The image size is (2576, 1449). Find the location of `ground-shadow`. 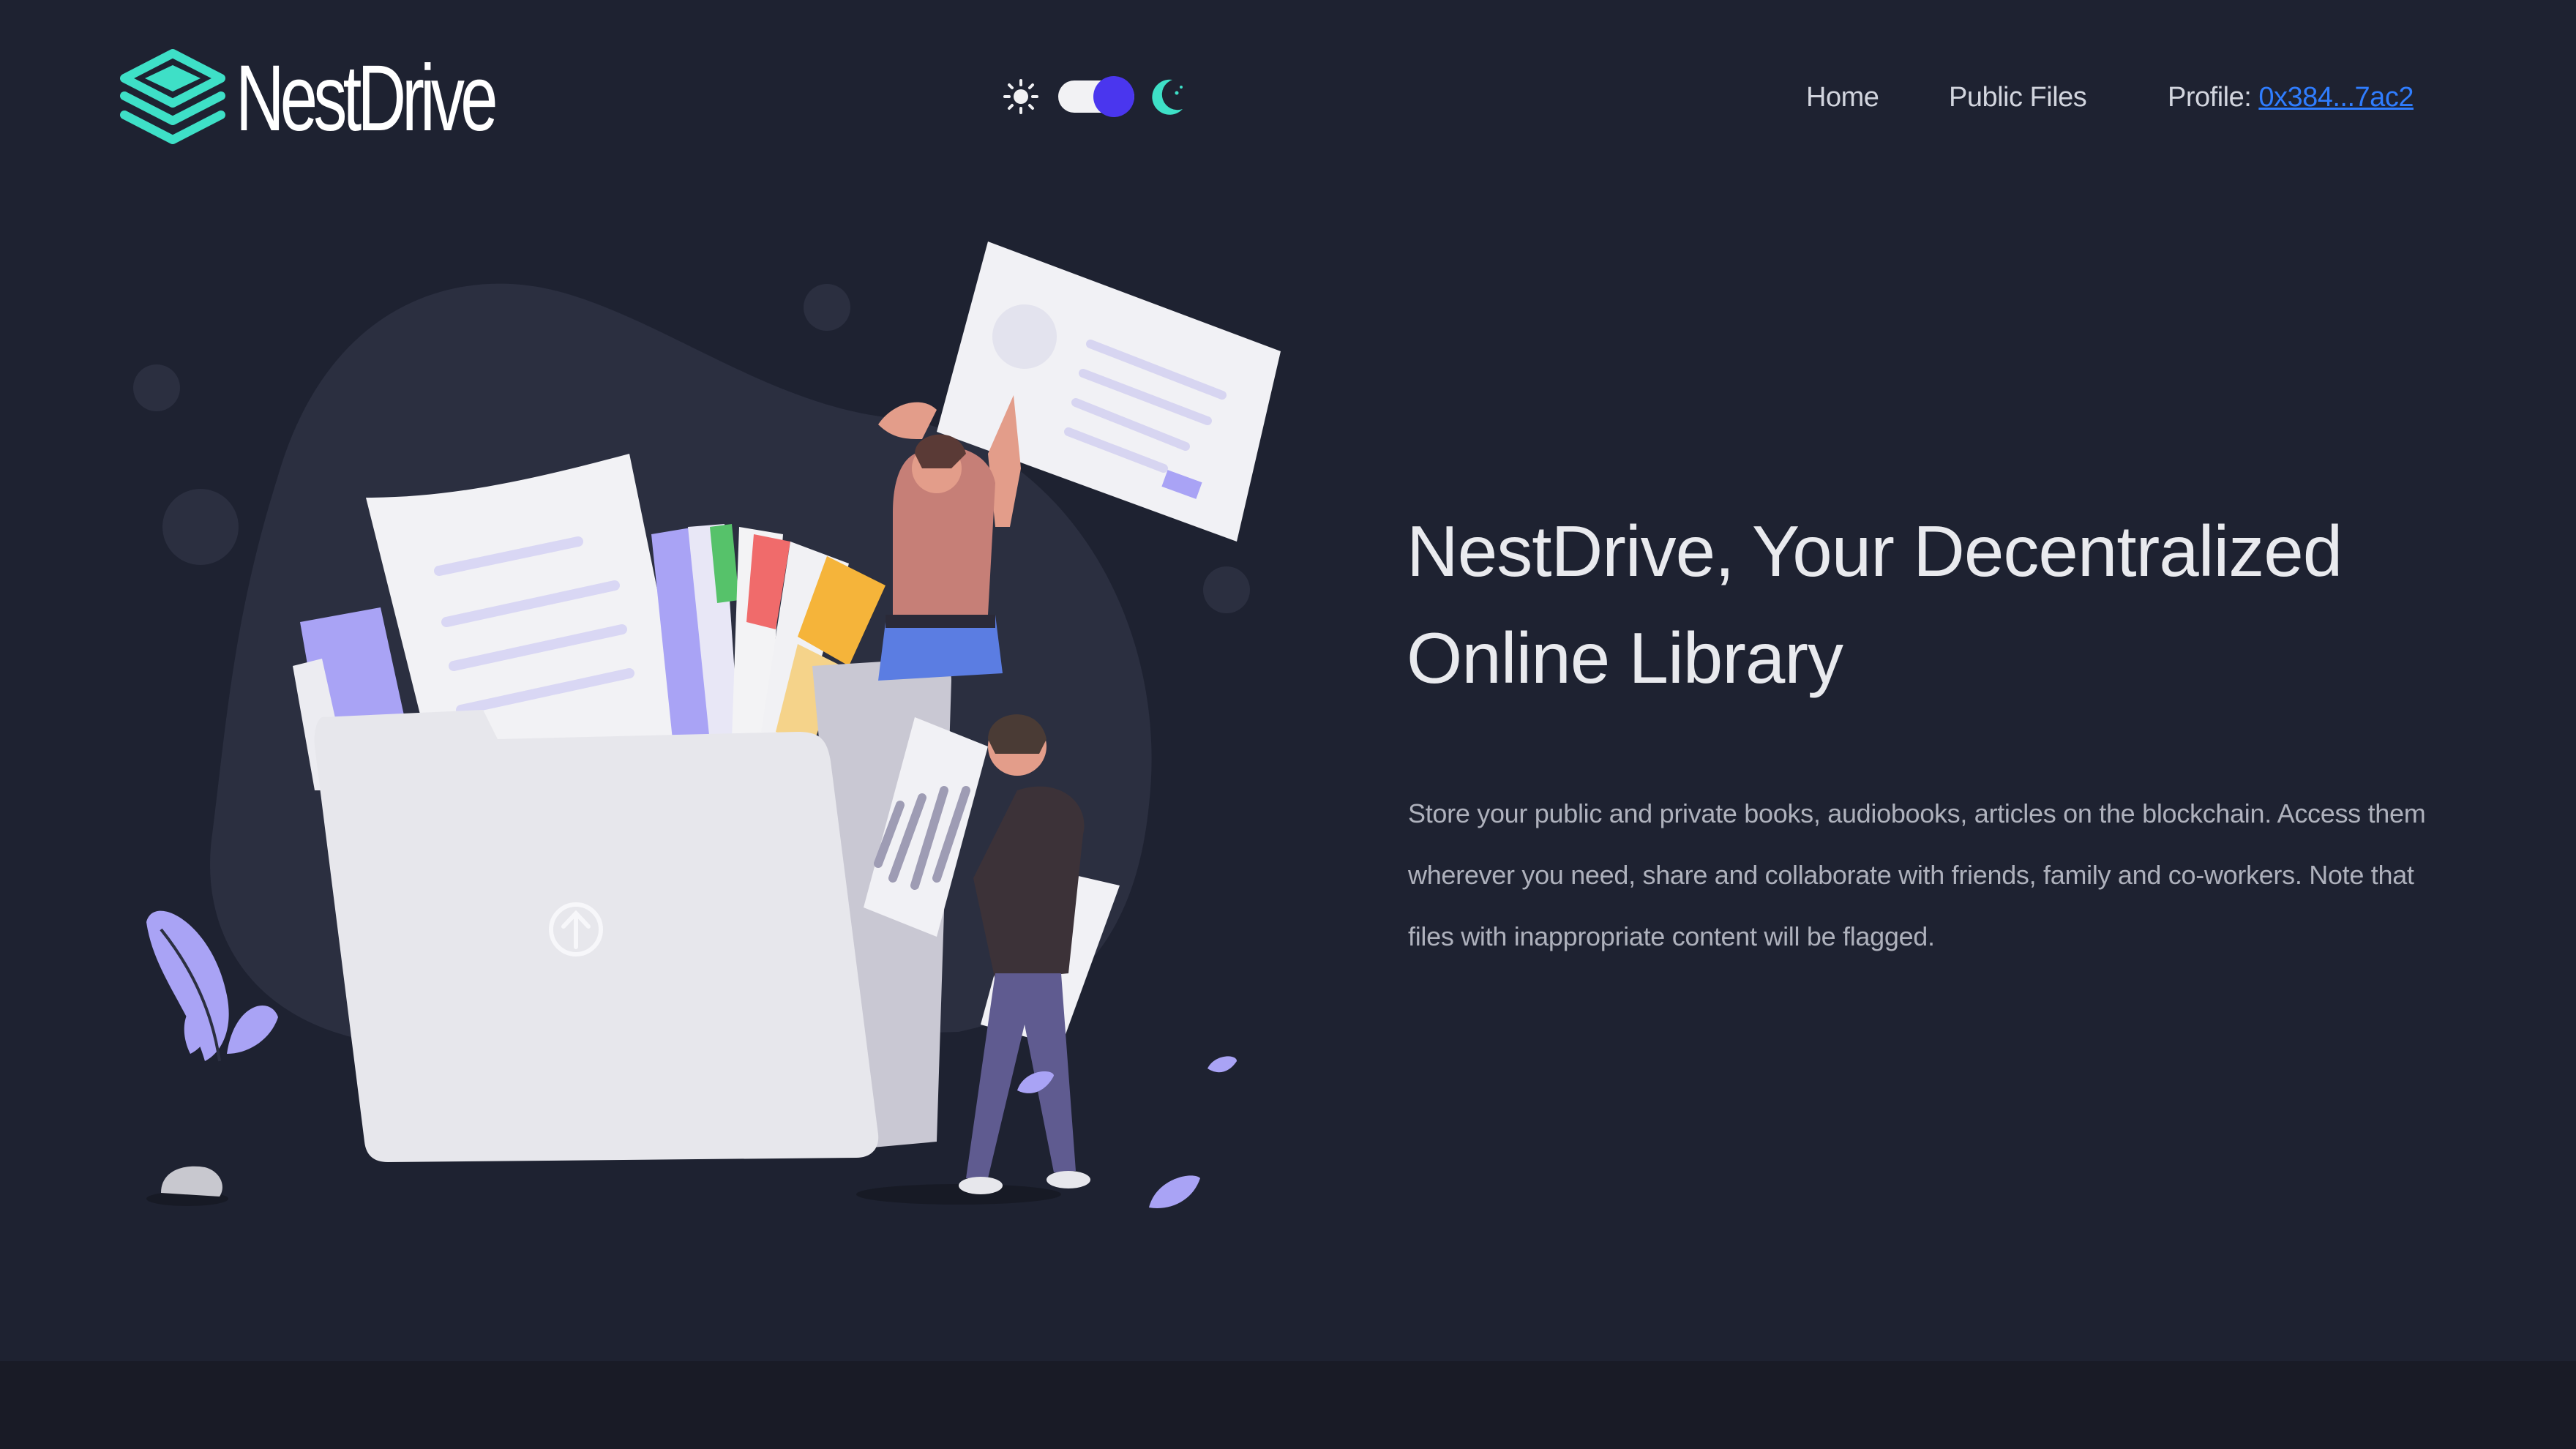

ground-shadow is located at coordinates (958, 1194).